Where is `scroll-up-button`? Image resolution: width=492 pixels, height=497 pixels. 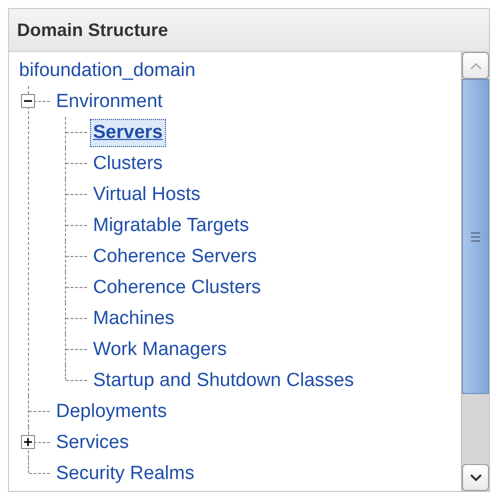
scroll-up-button is located at coordinates (475, 65).